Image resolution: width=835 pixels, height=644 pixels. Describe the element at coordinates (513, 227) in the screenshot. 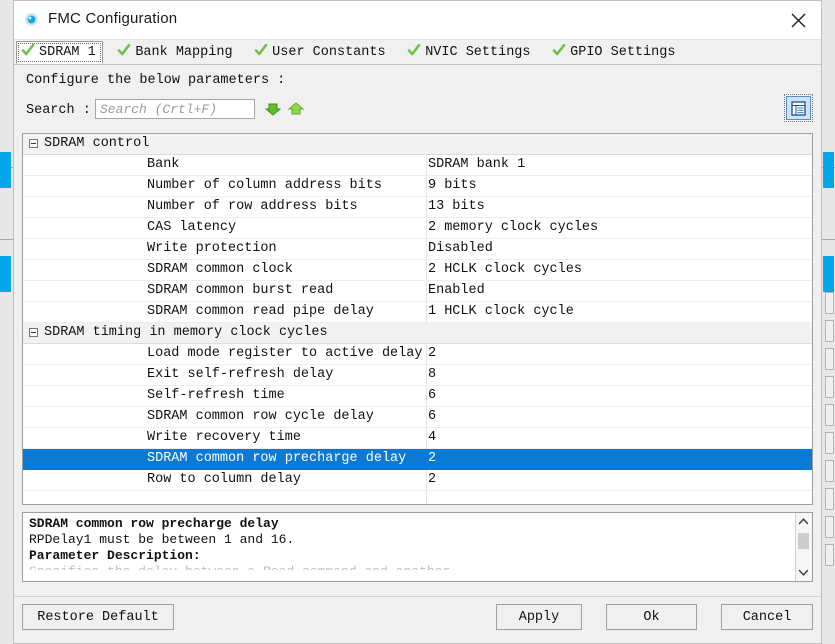

I see `parameter-value: 2 memory clock cycles` at that location.